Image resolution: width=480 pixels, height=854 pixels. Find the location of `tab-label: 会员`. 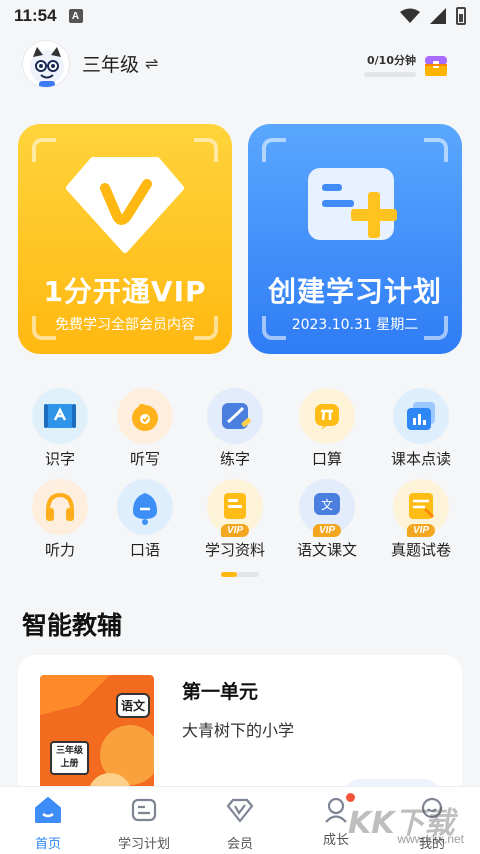

tab-label: 会员 is located at coordinates (239, 844).